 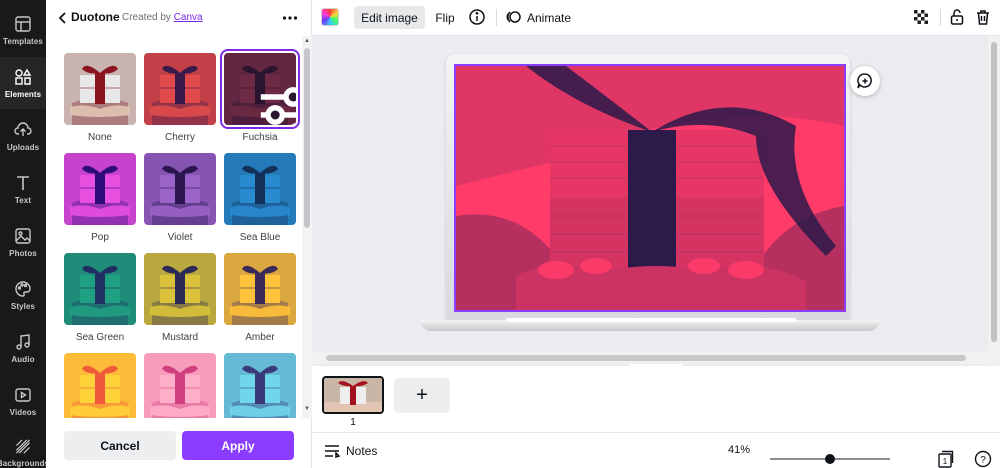 What do you see at coordinates (23, 394) in the screenshot?
I see `video-icon` at bounding box center [23, 394].